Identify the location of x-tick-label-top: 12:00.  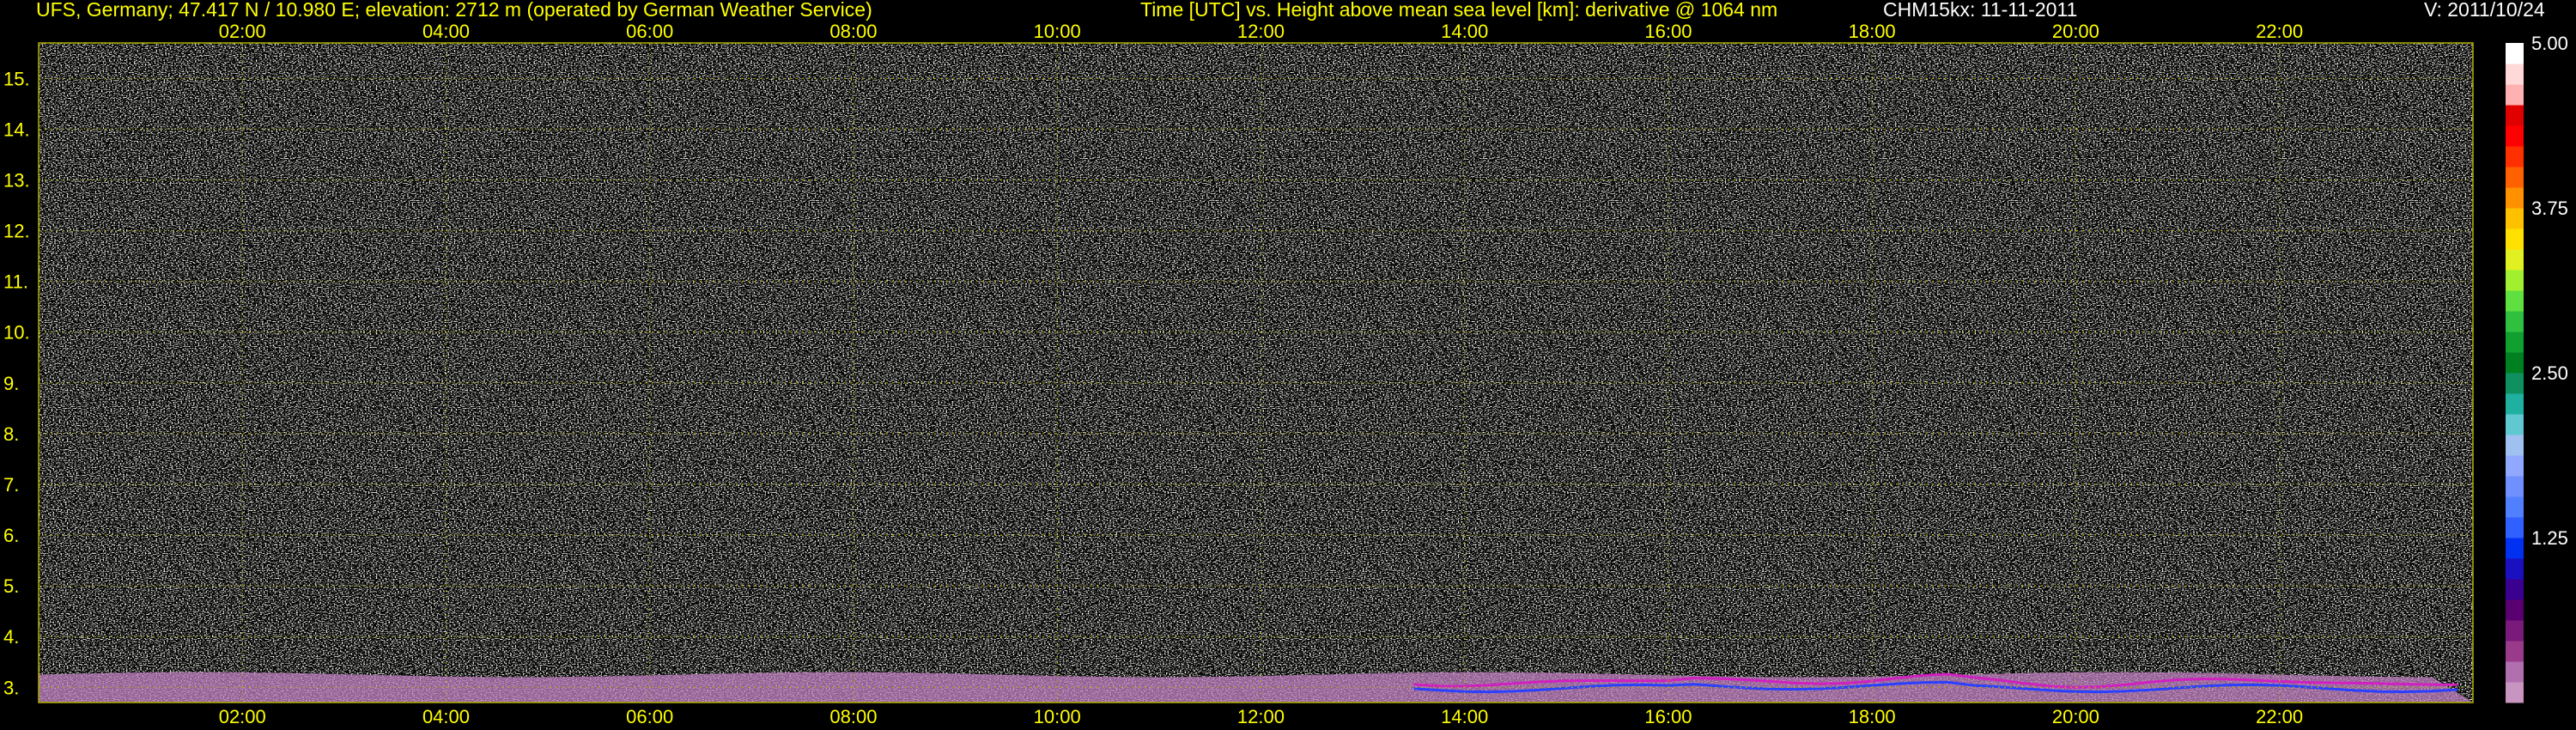
(1261, 31).